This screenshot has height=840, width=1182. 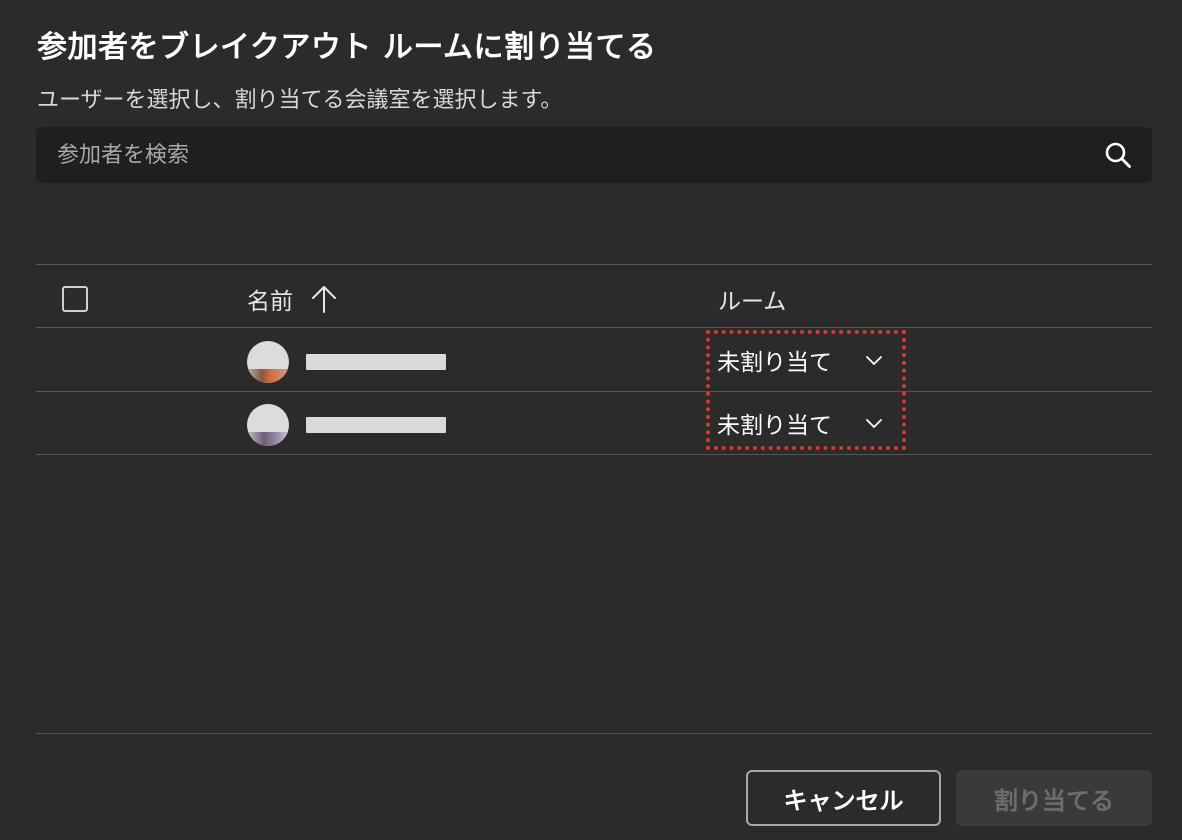 What do you see at coordinates (270, 302) in the screenshot?
I see `column-header-name-label: 名前` at bounding box center [270, 302].